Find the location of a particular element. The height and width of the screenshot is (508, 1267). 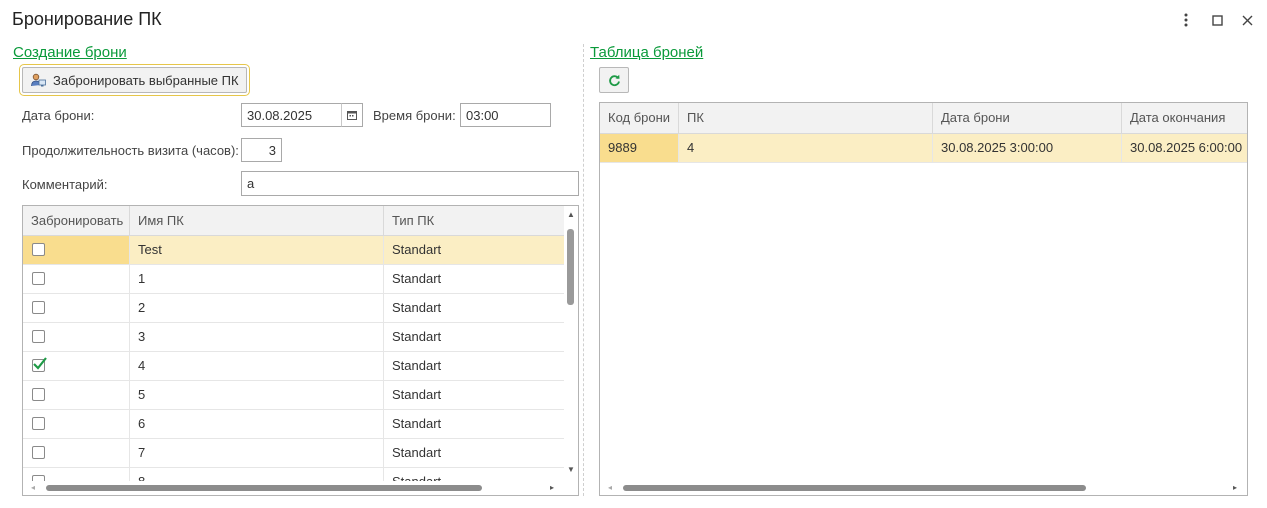

duration-label: Продолжительность визита (часов): is located at coordinates (130, 150).